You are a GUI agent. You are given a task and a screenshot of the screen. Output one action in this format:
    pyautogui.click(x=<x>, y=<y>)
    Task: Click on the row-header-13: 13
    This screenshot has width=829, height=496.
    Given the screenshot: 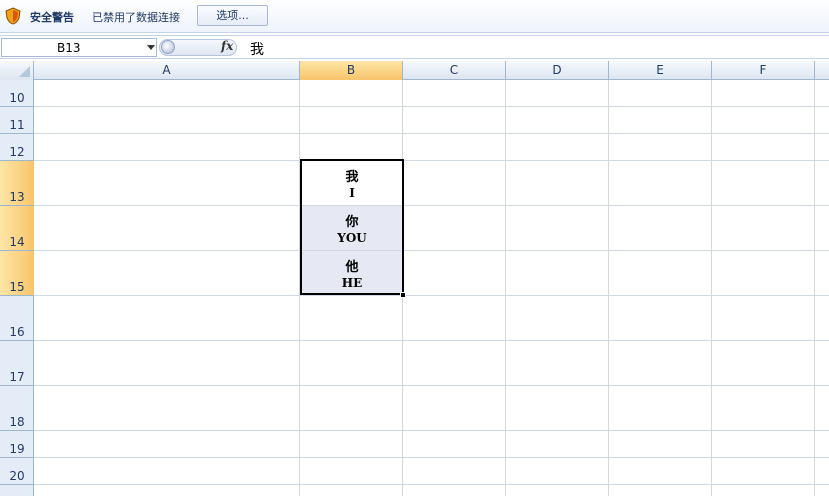 What is the action you would take?
    pyautogui.click(x=17, y=183)
    